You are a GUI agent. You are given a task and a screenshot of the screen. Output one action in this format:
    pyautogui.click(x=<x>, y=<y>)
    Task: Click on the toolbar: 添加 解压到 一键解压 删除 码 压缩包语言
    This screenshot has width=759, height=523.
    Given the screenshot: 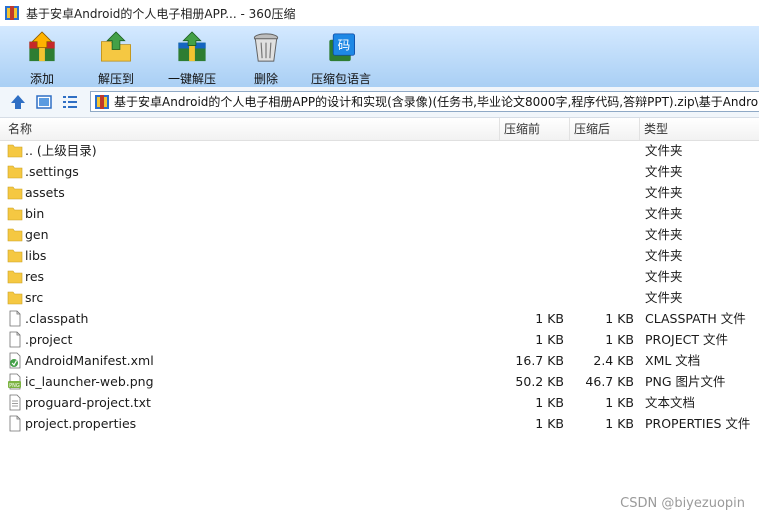 What is the action you would take?
    pyautogui.click(x=379, y=56)
    